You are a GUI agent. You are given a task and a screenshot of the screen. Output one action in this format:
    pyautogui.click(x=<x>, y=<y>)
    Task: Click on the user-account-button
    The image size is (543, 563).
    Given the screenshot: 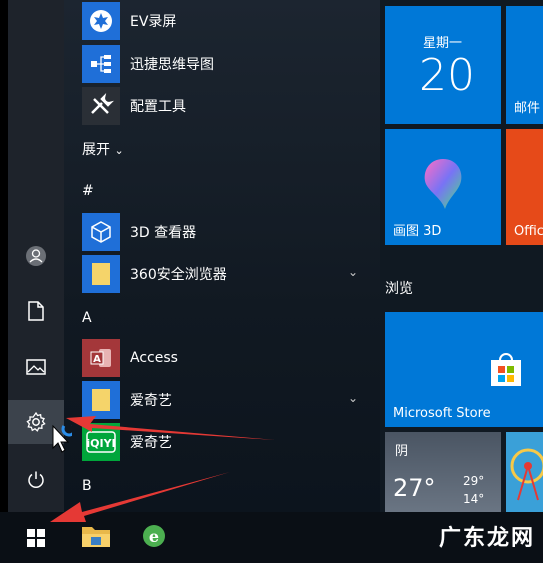 What is the action you would take?
    pyautogui.click(x=36, y=256)
    